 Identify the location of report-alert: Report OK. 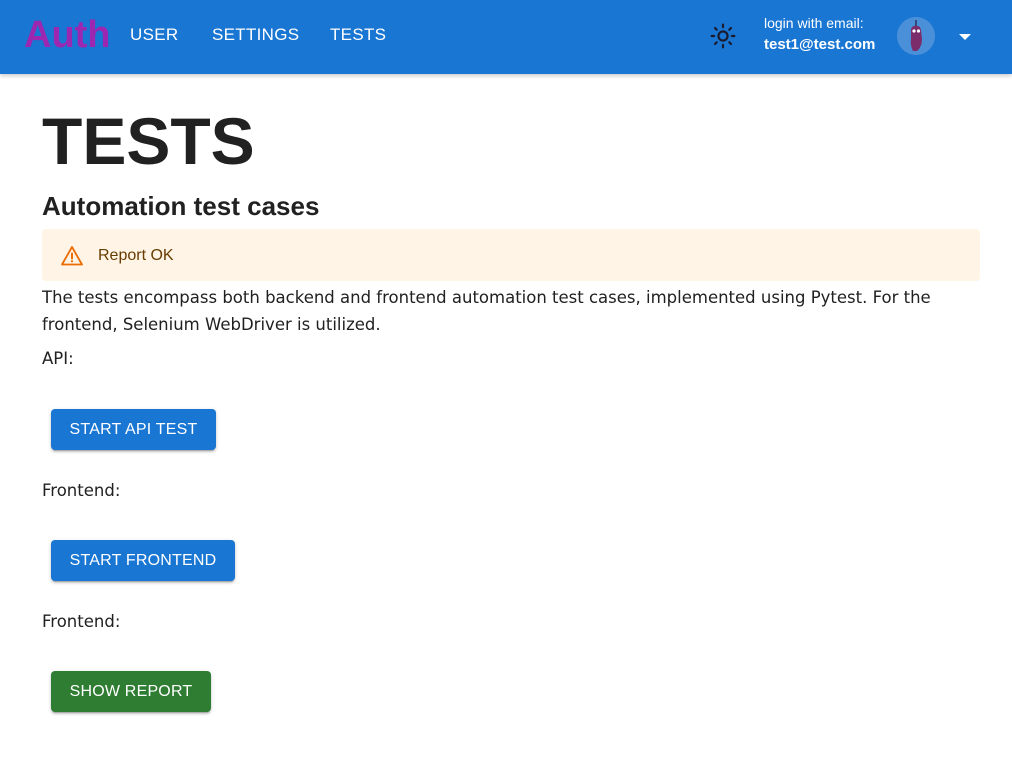
(511, 255).